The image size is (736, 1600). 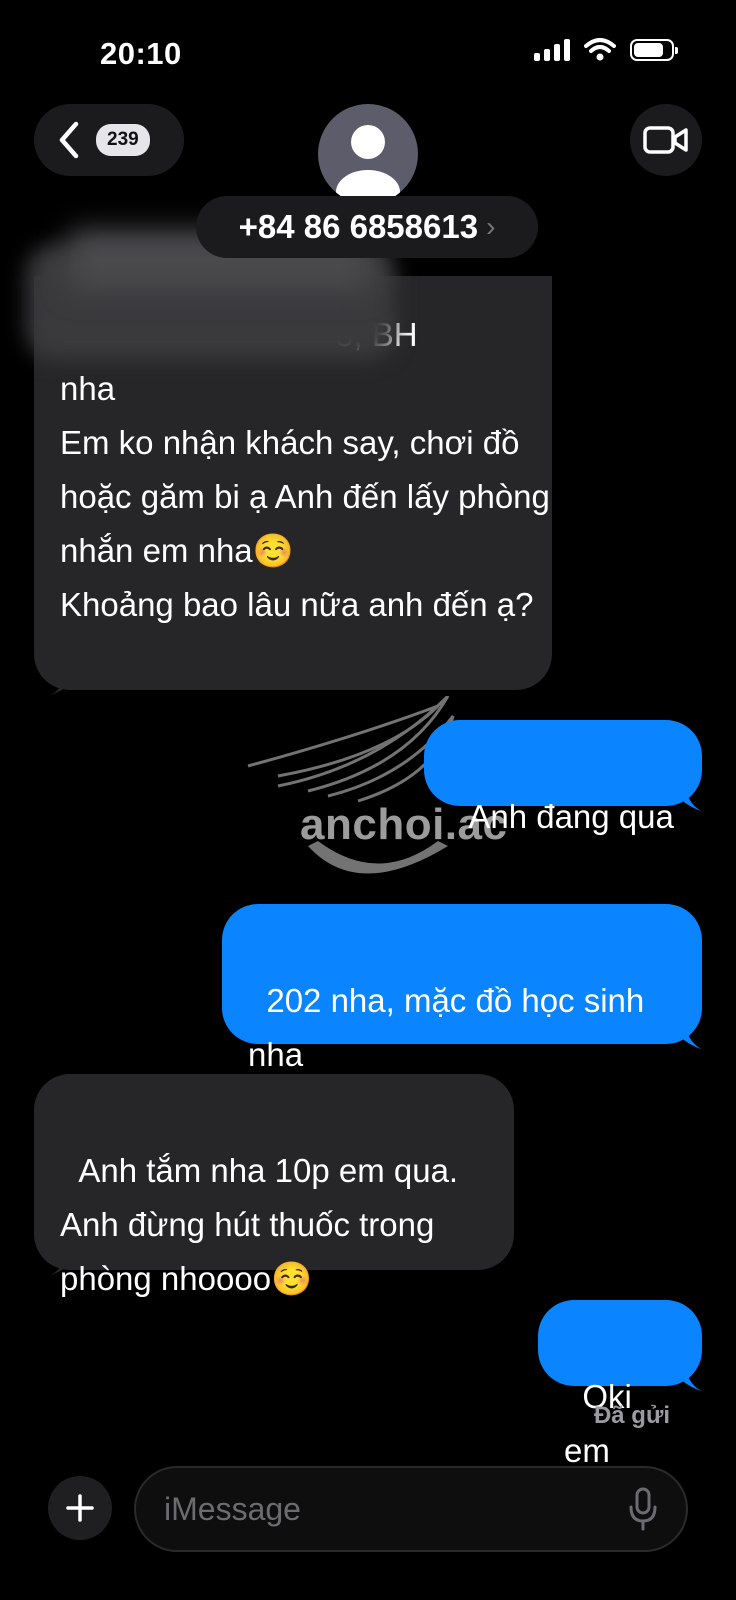 I want to click on back-button: 239, so click(x=109, y=140).